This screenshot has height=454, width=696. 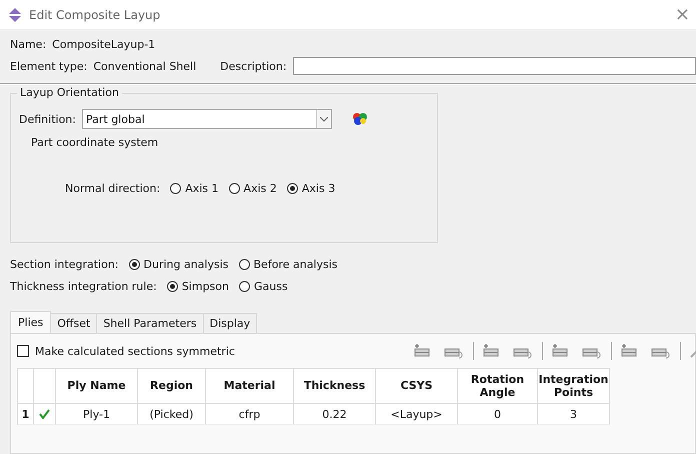 I want to click on column-header: Thickness, so click(x=335, y=386).